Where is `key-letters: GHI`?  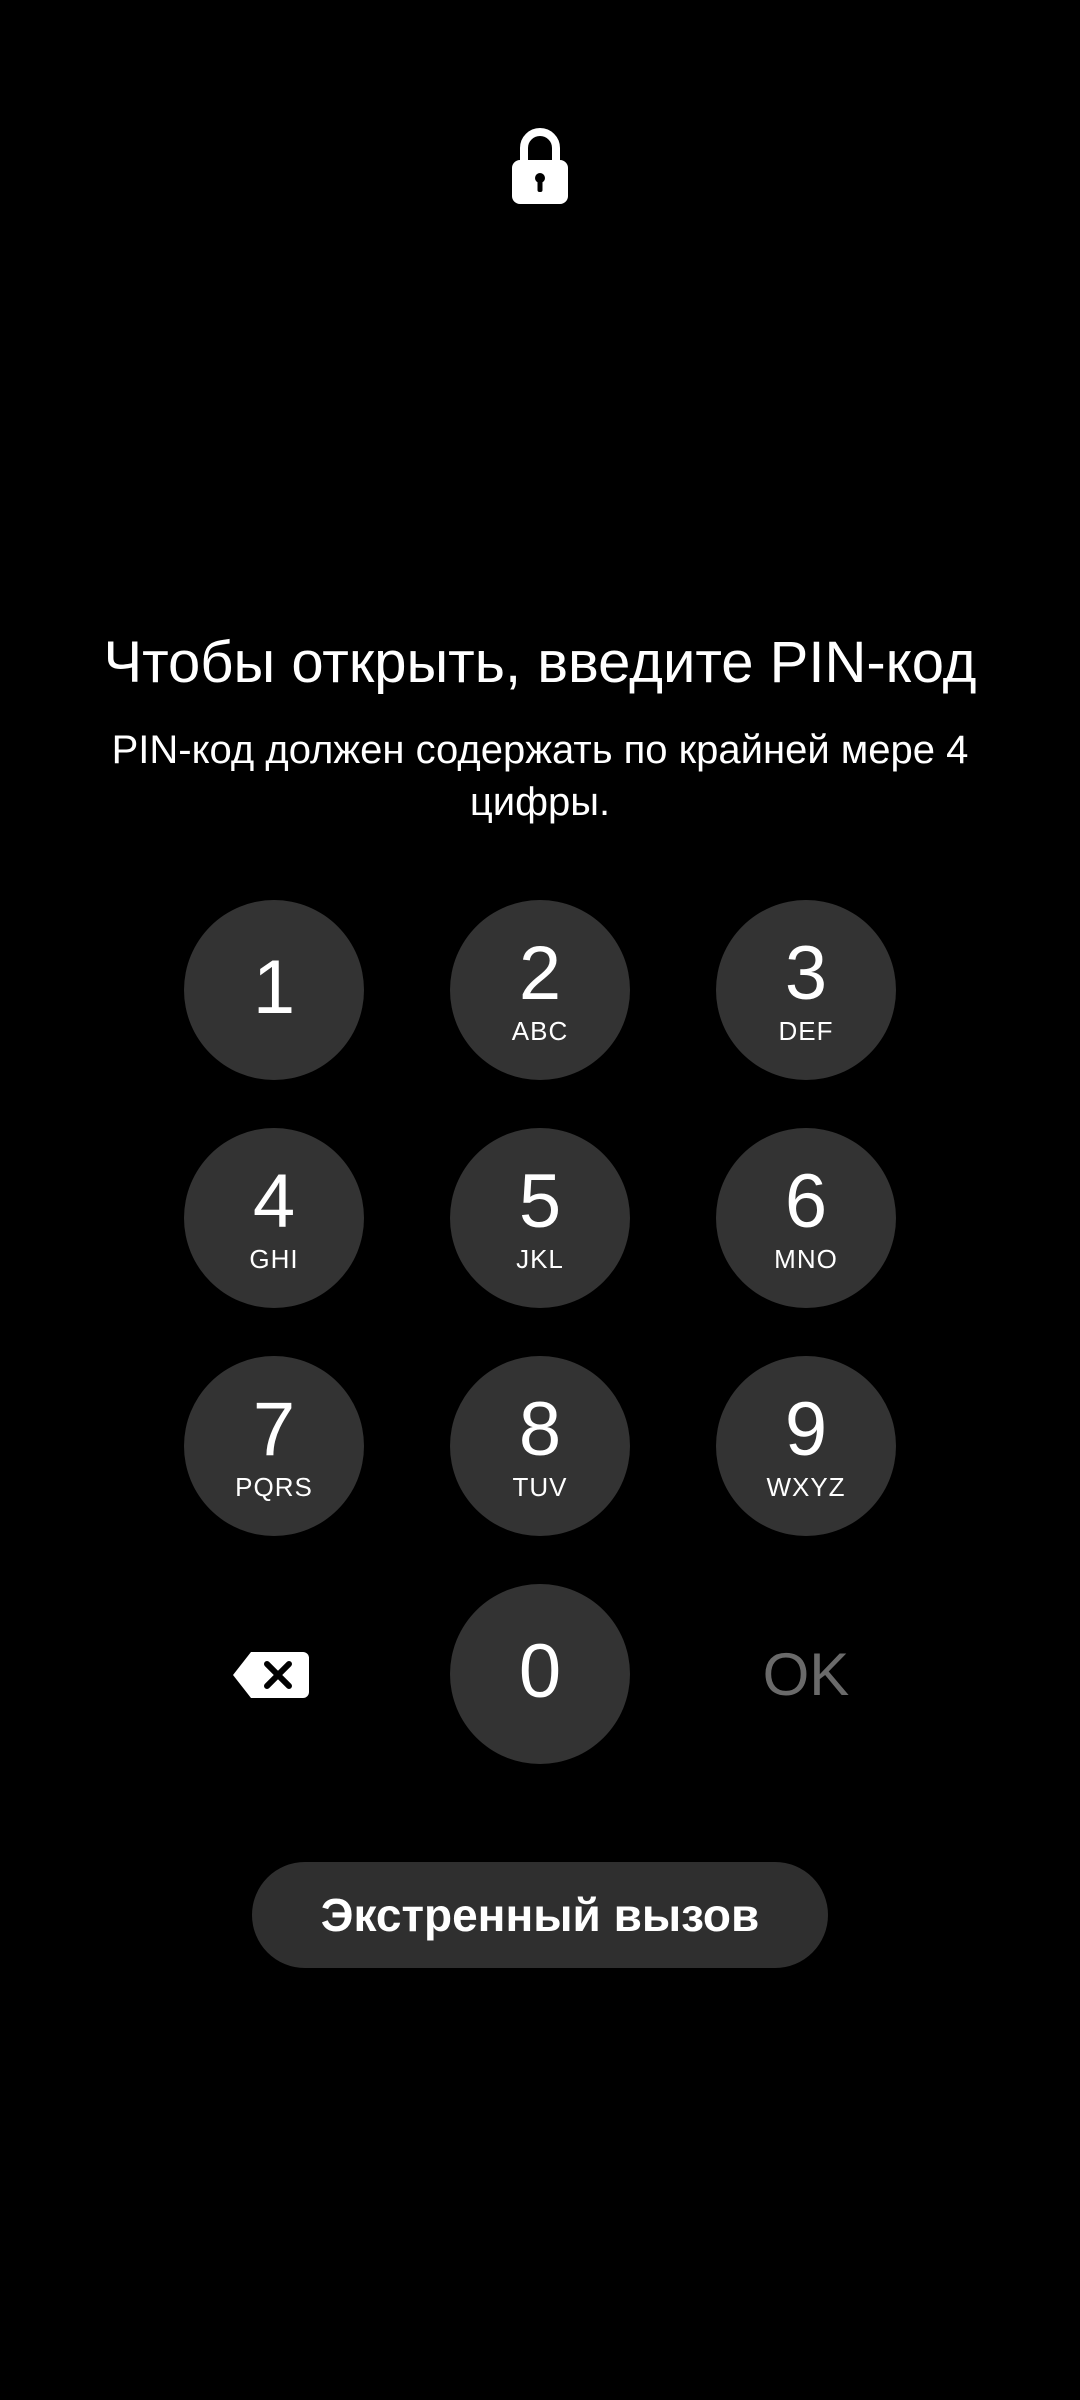
key-letters: GHI is located at coordinates (274, 1259).